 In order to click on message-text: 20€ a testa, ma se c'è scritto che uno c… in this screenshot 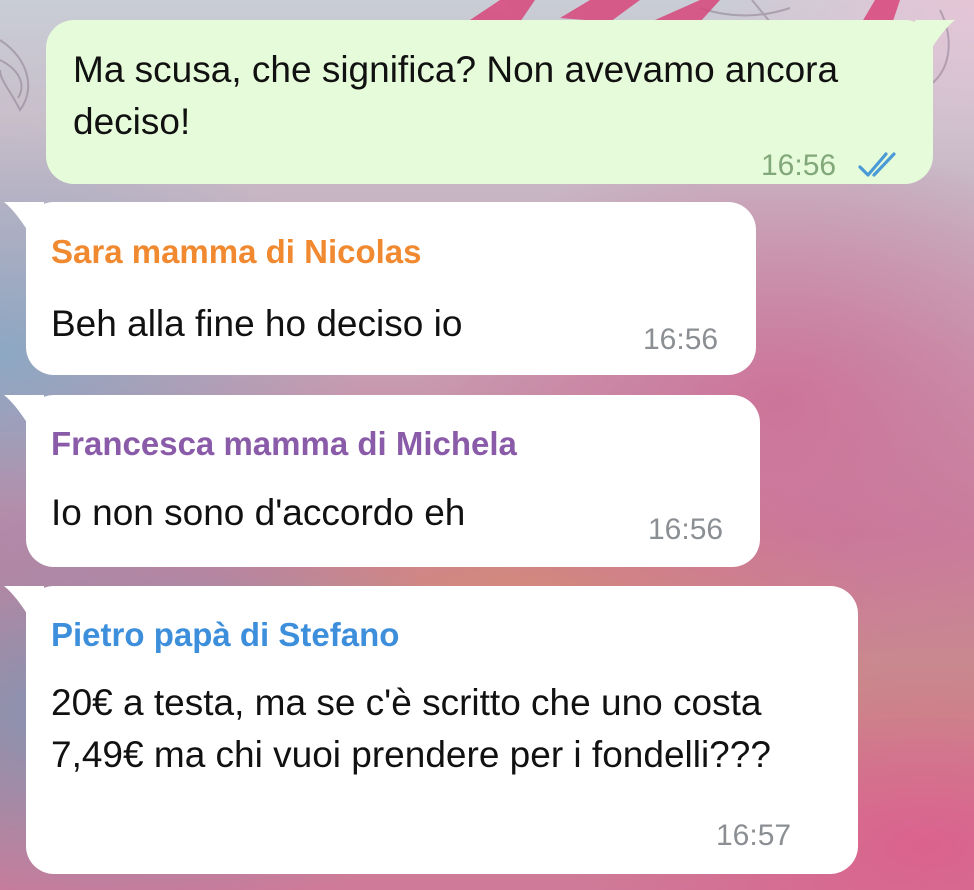, I will do `click(411, 728)`.